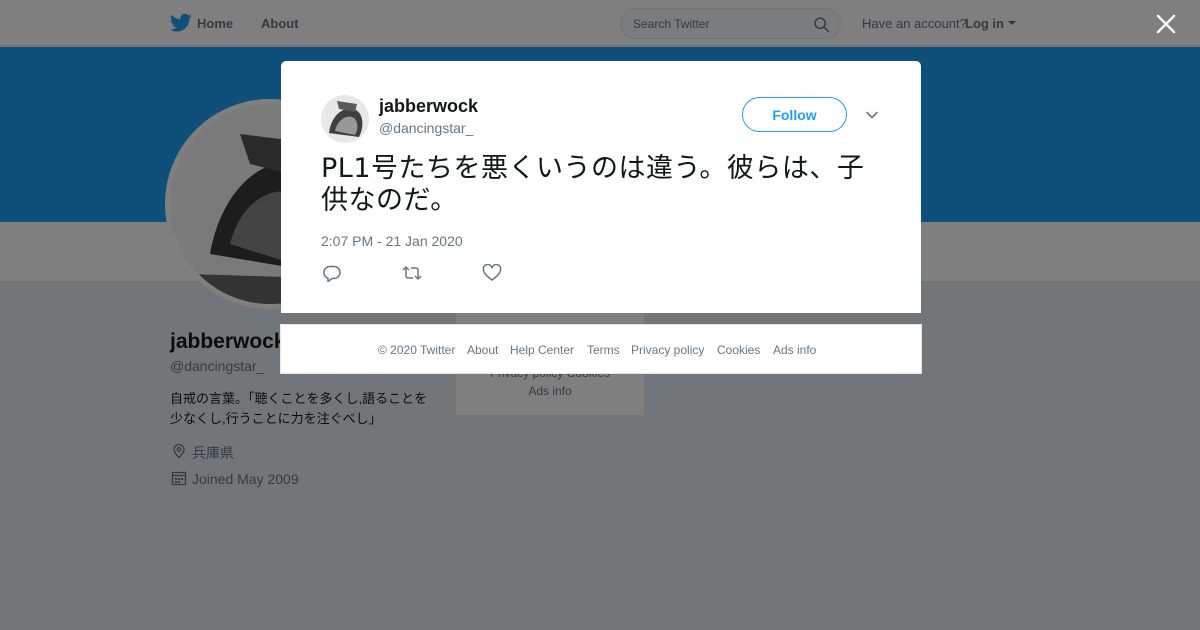 This screenshot has width=1200, height=630. What do you see at coordinates (542, 350) in the screenshot?
I see `footer-help-link: Help Center` at bounding box center [542, 350].